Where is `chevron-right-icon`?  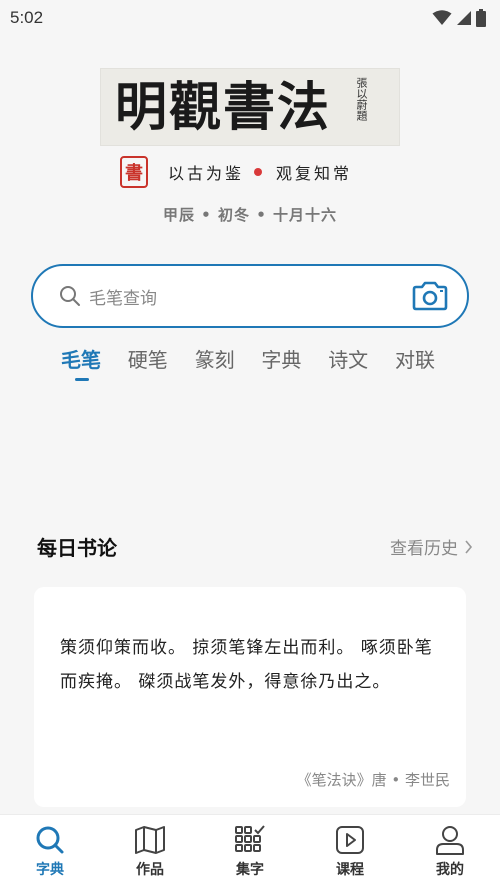
chevron-right-icon is located at coordinates (469, 546).